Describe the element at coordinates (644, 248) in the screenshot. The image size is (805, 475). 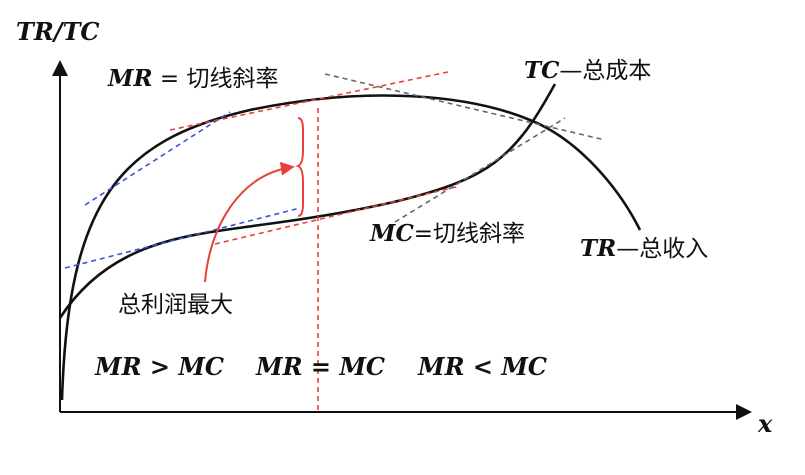
I see `tr-curve-label: TR—总收入` at that location.